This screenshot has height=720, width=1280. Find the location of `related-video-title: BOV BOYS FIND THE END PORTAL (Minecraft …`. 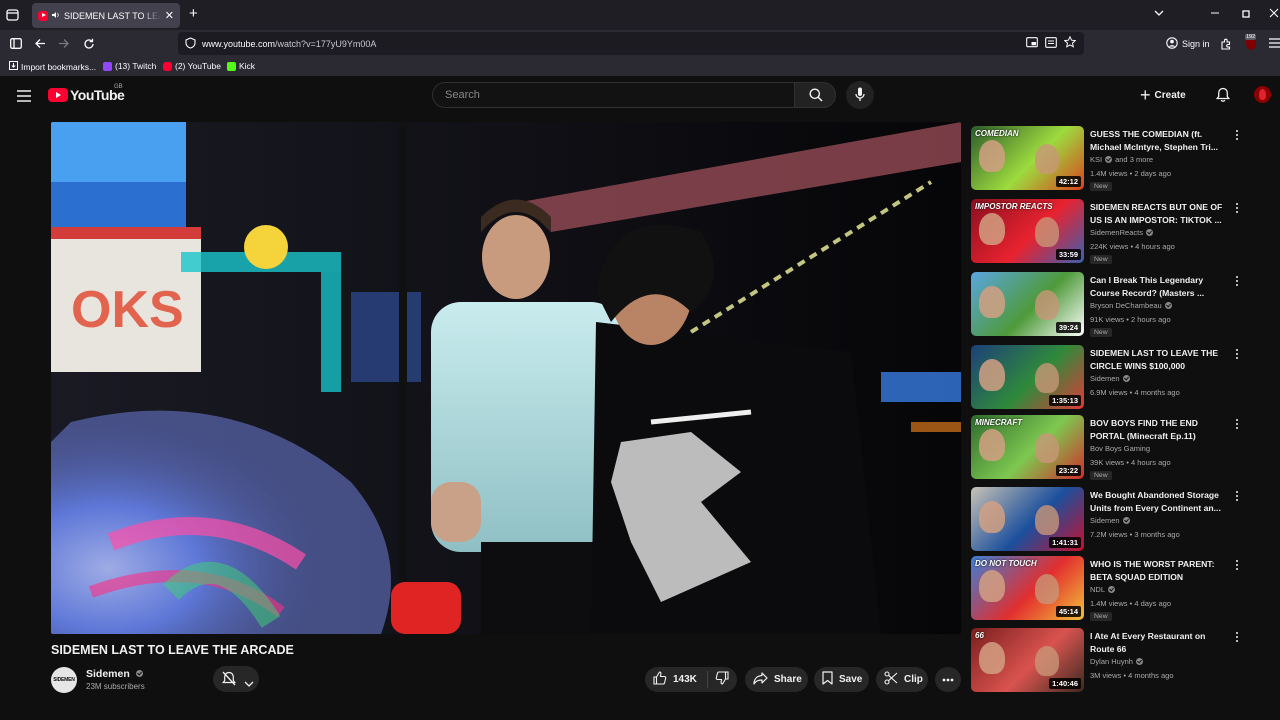

related-video-title: BOV BOYS FIND THE END PORTAL (Minecraft … is located at coordinates (1159, 430).